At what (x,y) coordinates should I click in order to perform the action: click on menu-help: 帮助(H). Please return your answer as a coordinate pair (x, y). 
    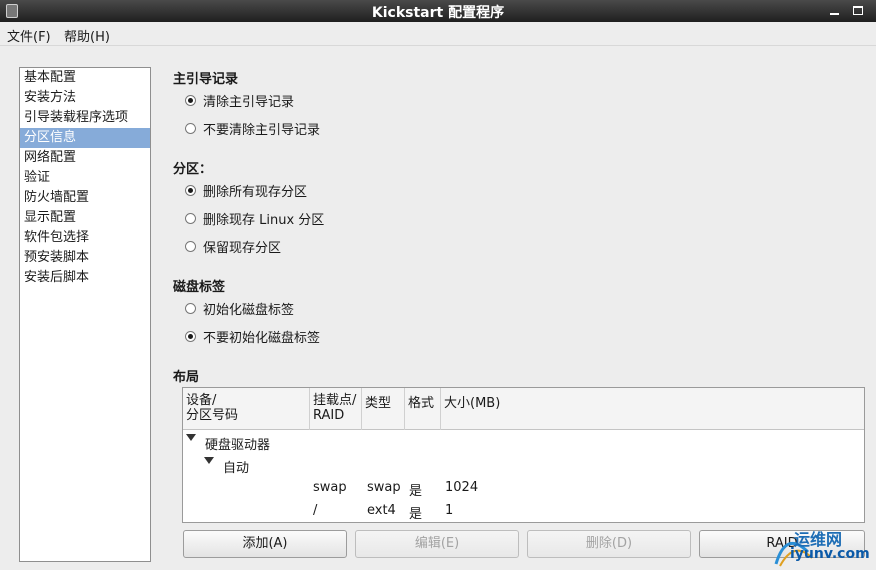
    Looking at the image, I should click on (87, 35).